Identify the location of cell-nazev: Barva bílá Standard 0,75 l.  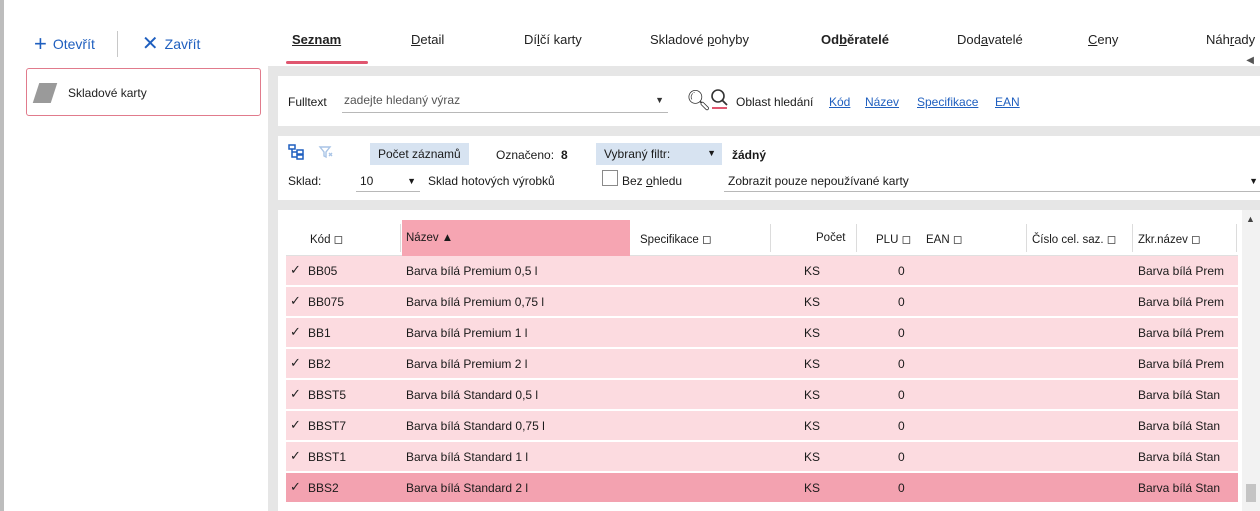
(475, 426).